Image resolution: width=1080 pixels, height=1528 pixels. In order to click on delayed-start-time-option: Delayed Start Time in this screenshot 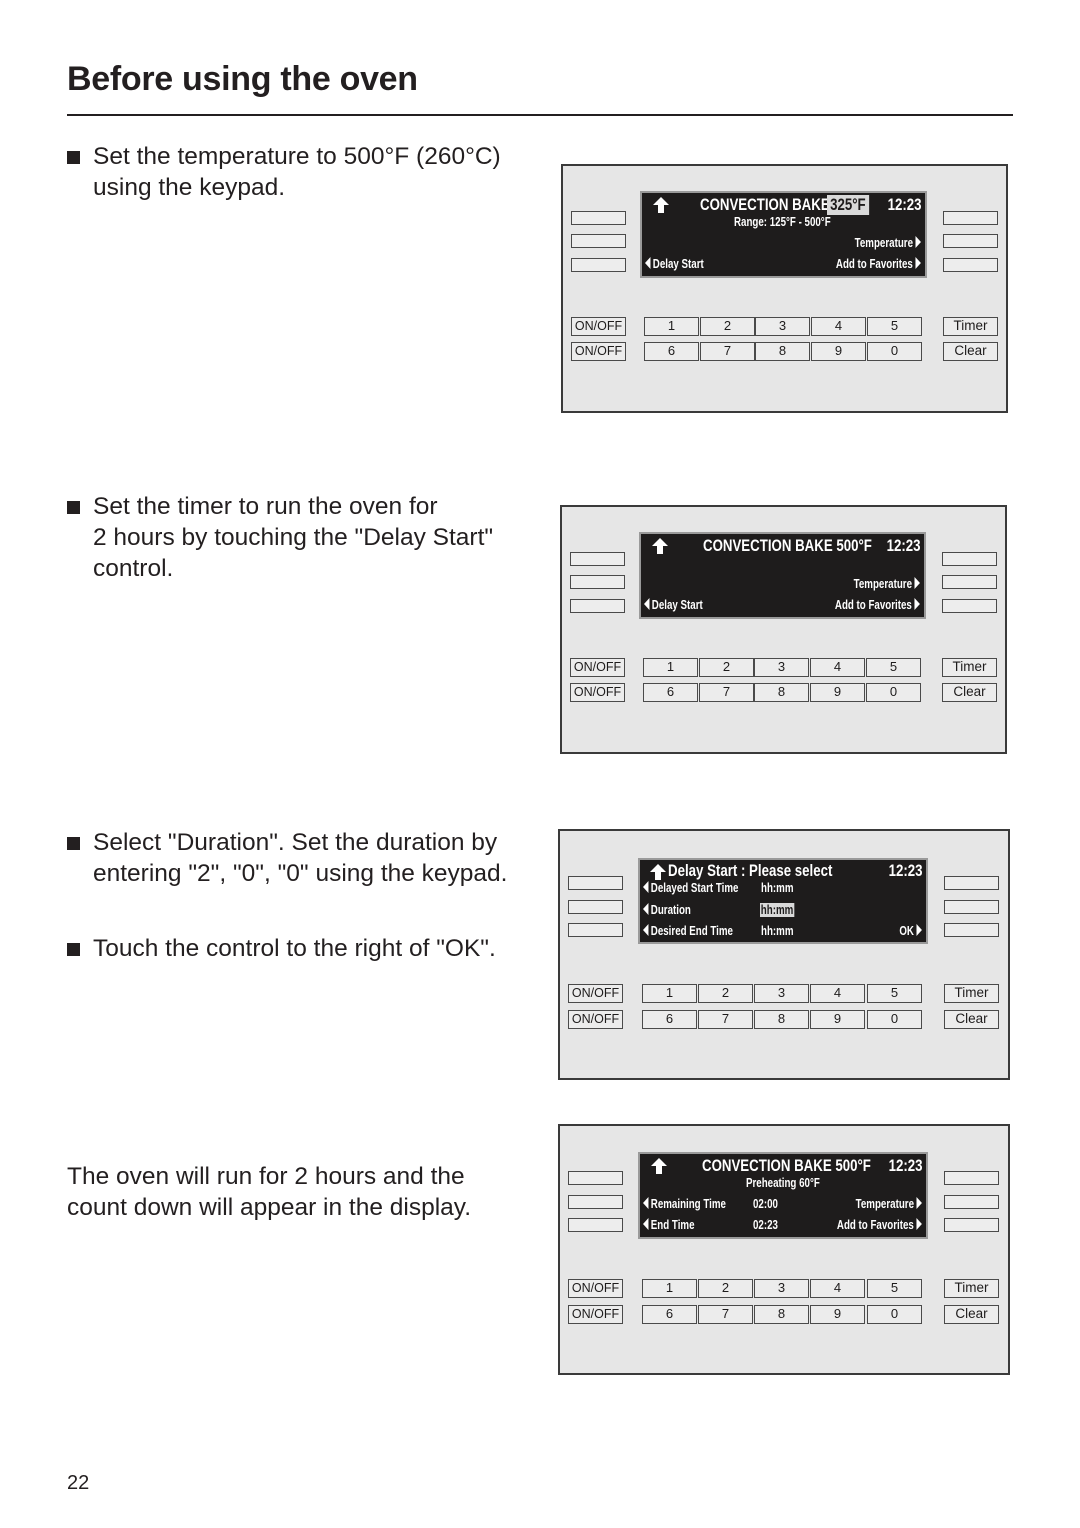, I will do `click(690, 888)`.